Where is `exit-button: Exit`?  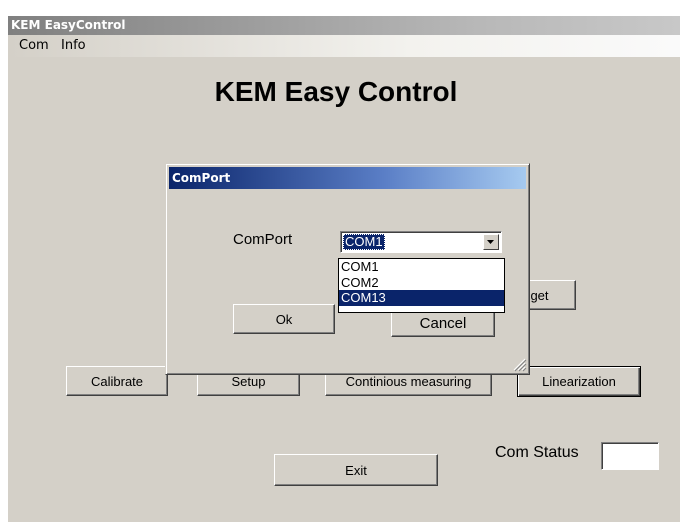 exit-button: Exit is located at coordinates (356, 470).